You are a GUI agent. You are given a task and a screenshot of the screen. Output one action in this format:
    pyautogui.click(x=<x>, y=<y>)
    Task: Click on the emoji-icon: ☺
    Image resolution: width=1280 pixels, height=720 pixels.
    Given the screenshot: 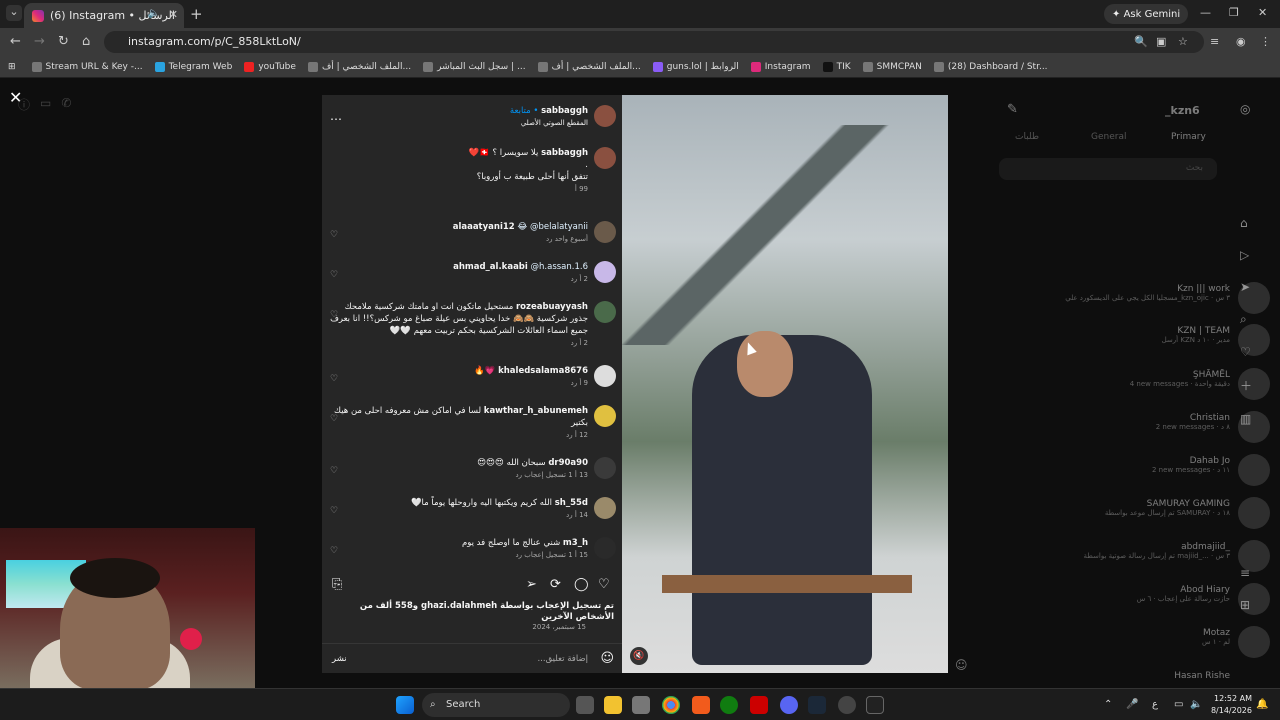 What is the action you would take?
    pyautogui.click(x=607, y=658)
    